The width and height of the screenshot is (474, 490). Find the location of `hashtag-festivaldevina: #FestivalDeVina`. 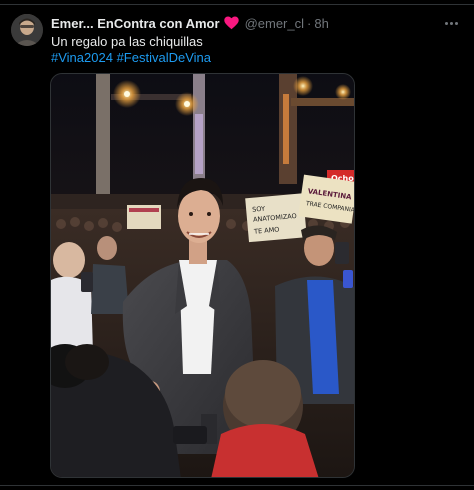

hashtag-festivaldevina: #FestivalDeVina is located at coordinates (164, 57).